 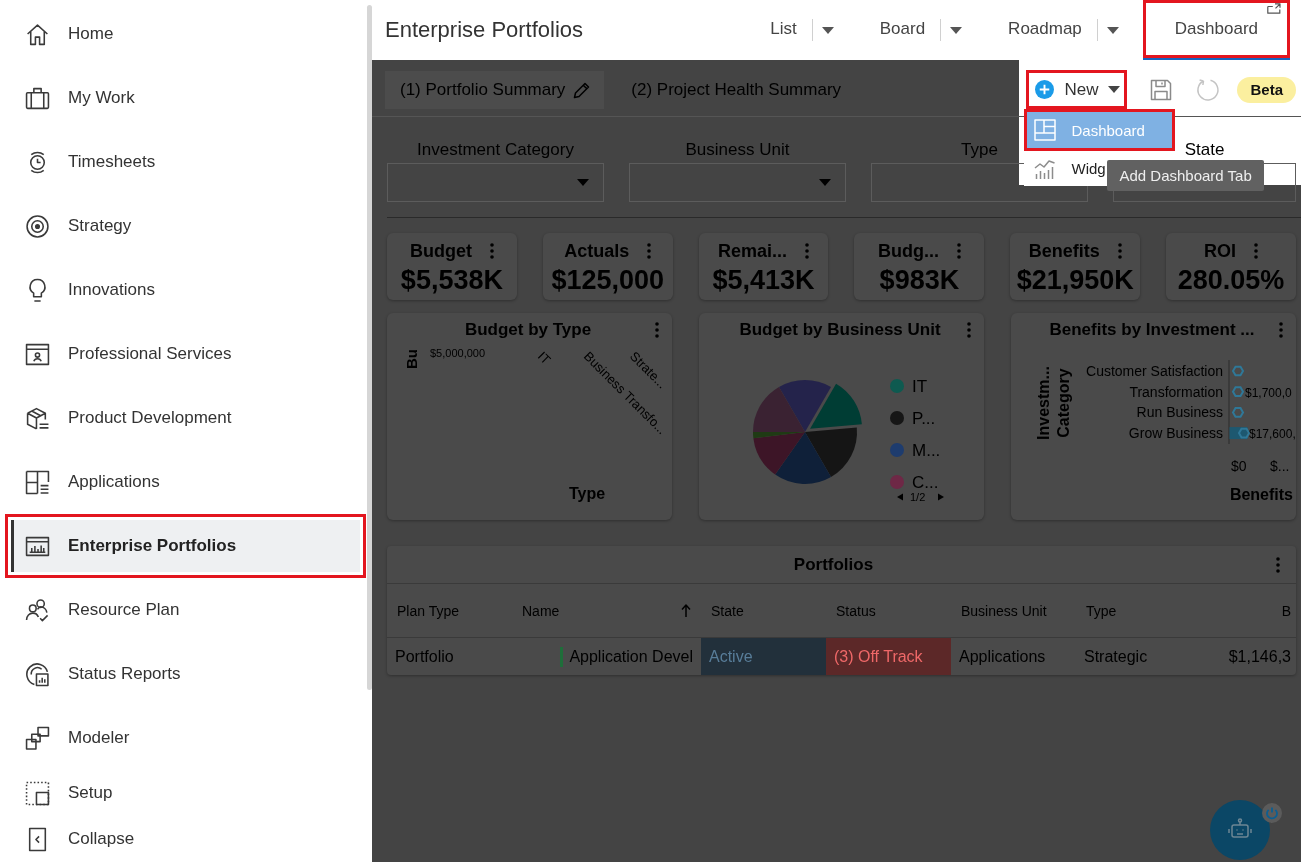 I want to click on value-label: $17,600,, so click(x=1272, y=434).